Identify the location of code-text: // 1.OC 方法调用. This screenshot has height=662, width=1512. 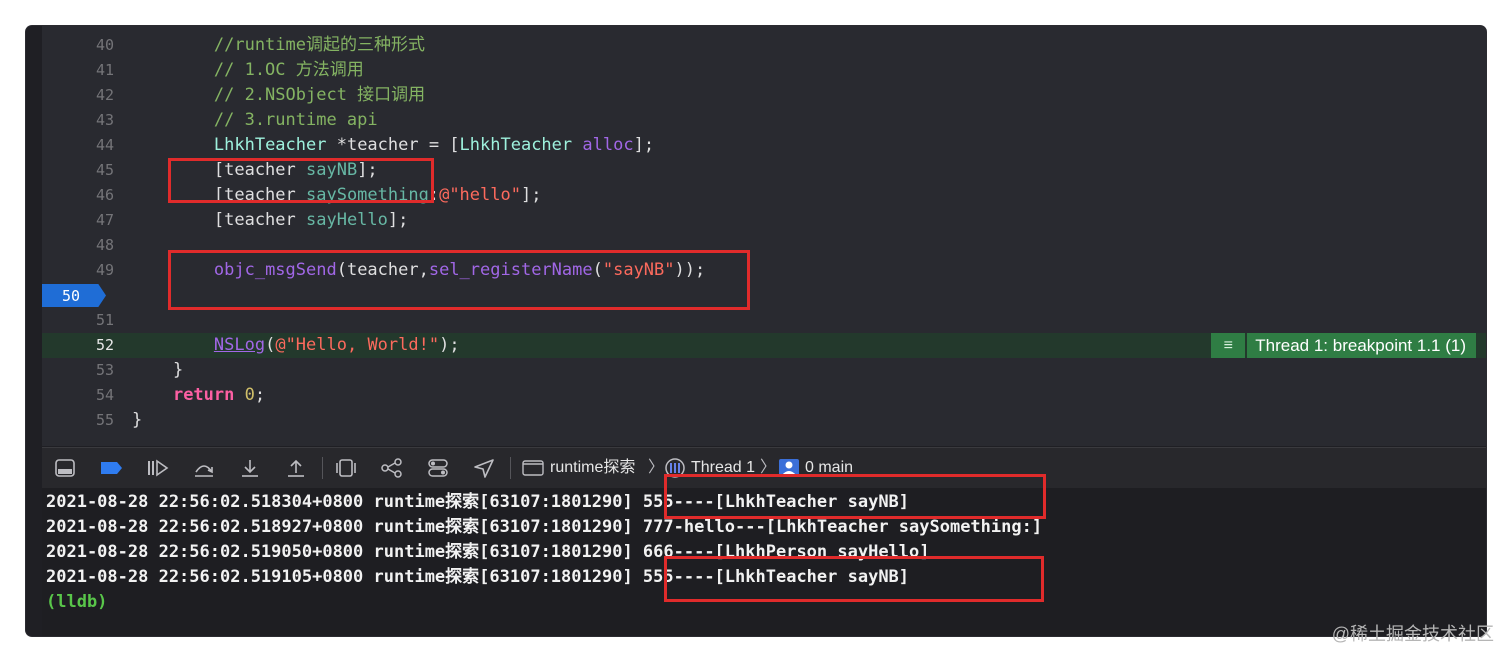
(248, 70).